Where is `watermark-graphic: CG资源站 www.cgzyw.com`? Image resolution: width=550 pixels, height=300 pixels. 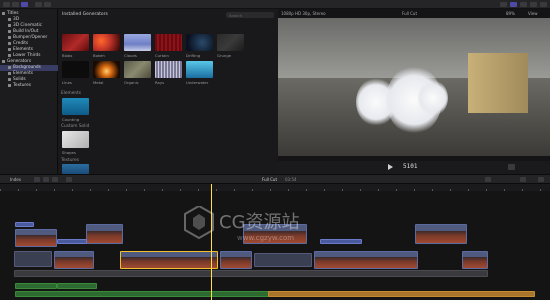 watermark-graphic: CG资源站 www.cgzyw.com is located at coordinates (242, 223).